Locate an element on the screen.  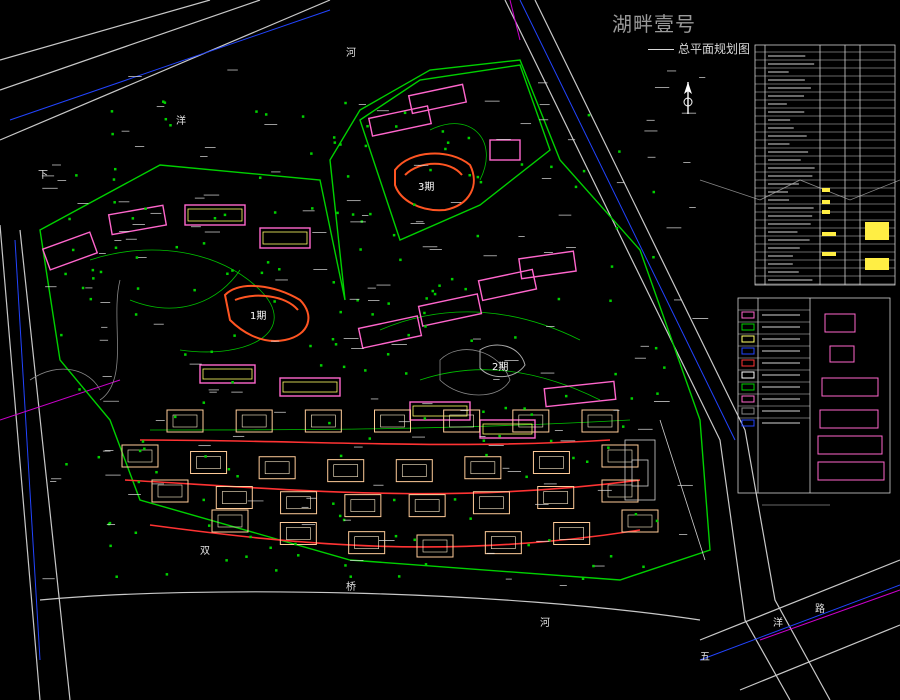
phase-2-label: 2期 is located at coordinates (500, 367).